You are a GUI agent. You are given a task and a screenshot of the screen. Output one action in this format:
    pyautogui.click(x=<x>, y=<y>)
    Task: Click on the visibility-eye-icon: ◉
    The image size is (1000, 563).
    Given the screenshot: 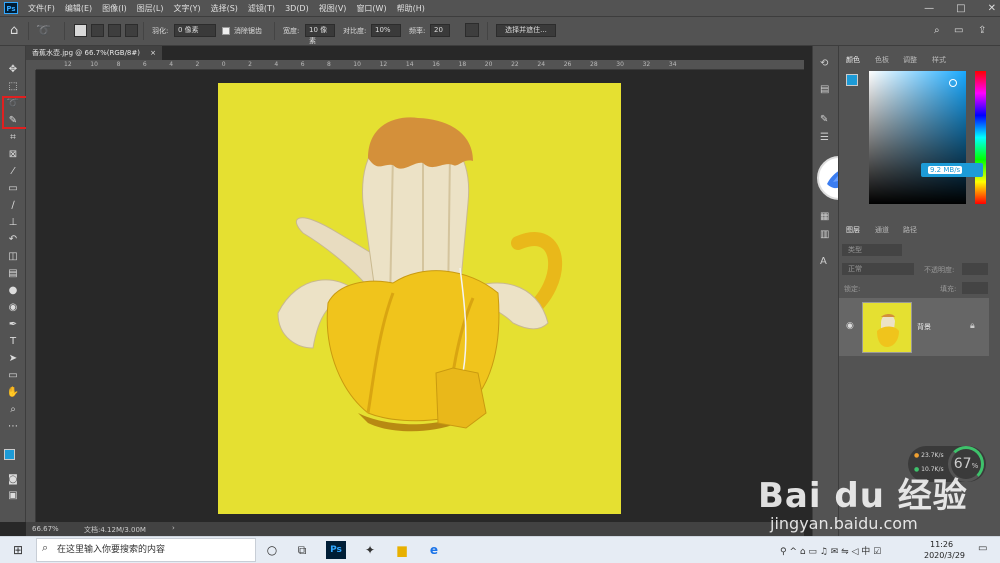 What is the action you would take?
    pyautogui.click(x=850, y=326)
    